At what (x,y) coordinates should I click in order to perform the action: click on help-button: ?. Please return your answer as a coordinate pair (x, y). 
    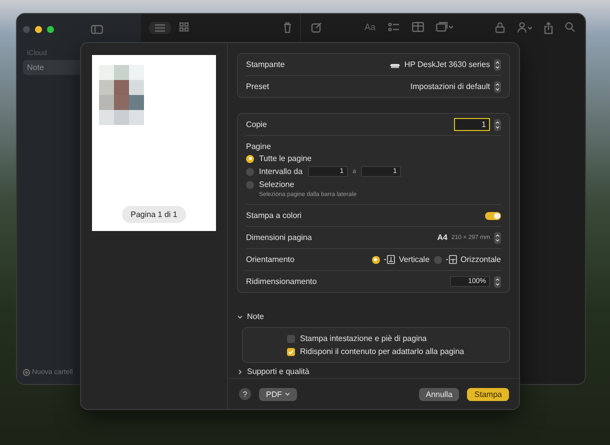
    Looking at the image, I should click on (245, 394).